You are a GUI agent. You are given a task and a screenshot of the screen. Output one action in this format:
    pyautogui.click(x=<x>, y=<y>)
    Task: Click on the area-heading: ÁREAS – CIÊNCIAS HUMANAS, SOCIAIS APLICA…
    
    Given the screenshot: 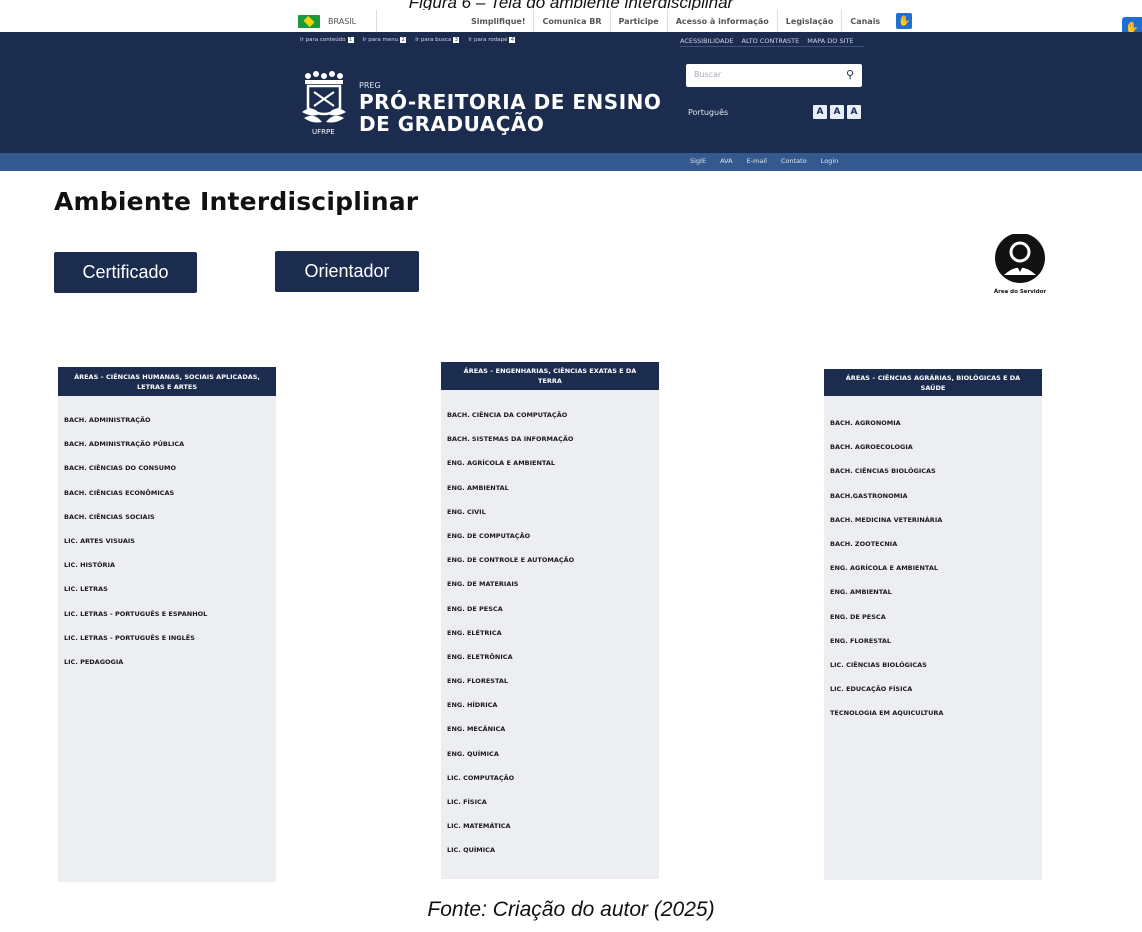 What is the action you would take?
    pyautogui.click(x=167, y=381)
    